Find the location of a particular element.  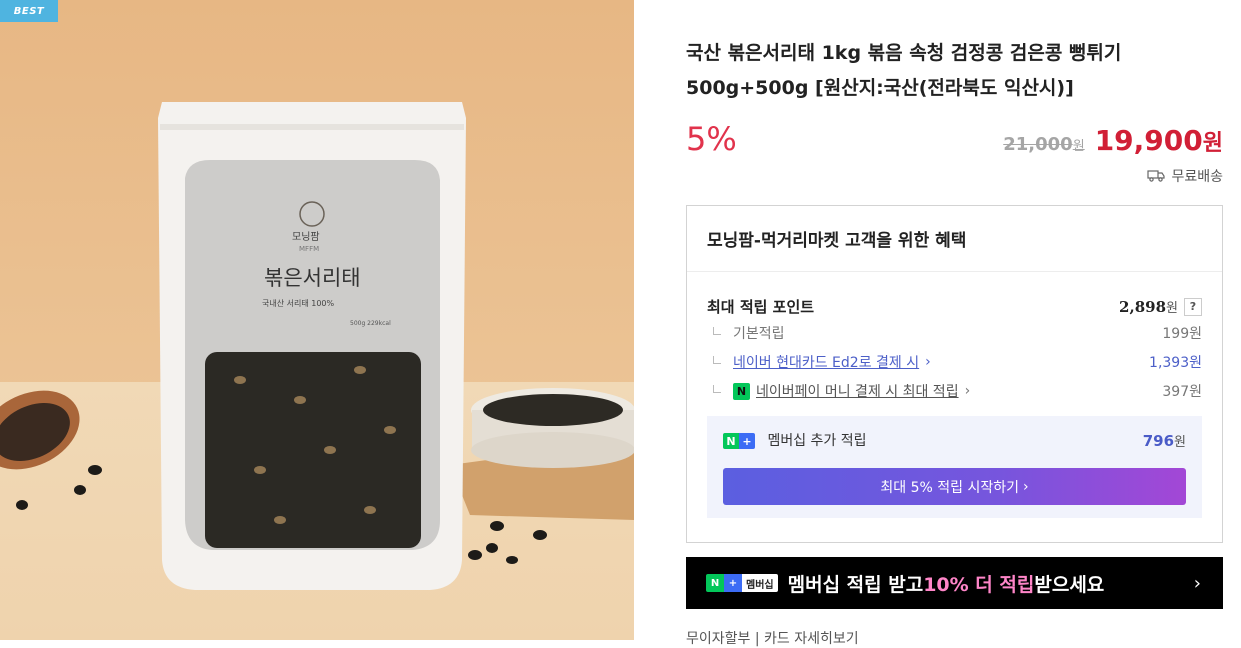

max-points-label: 최대 적립 포인트 is located at coordinates (761, 307).